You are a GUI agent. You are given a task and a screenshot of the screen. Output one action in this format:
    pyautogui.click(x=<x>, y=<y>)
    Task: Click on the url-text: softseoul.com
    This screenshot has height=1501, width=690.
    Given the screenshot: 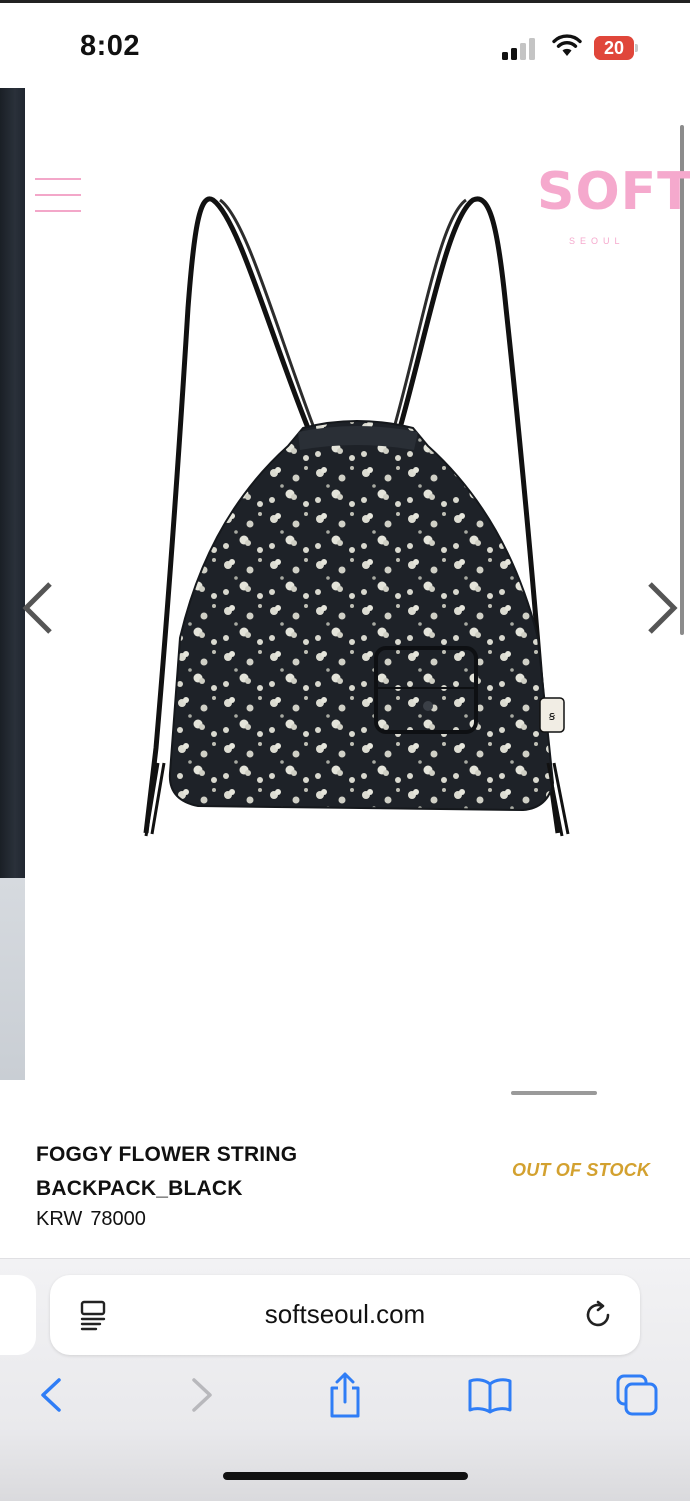 What is the action you would take?
    pyautogui.click(x=345, y=1314)
    